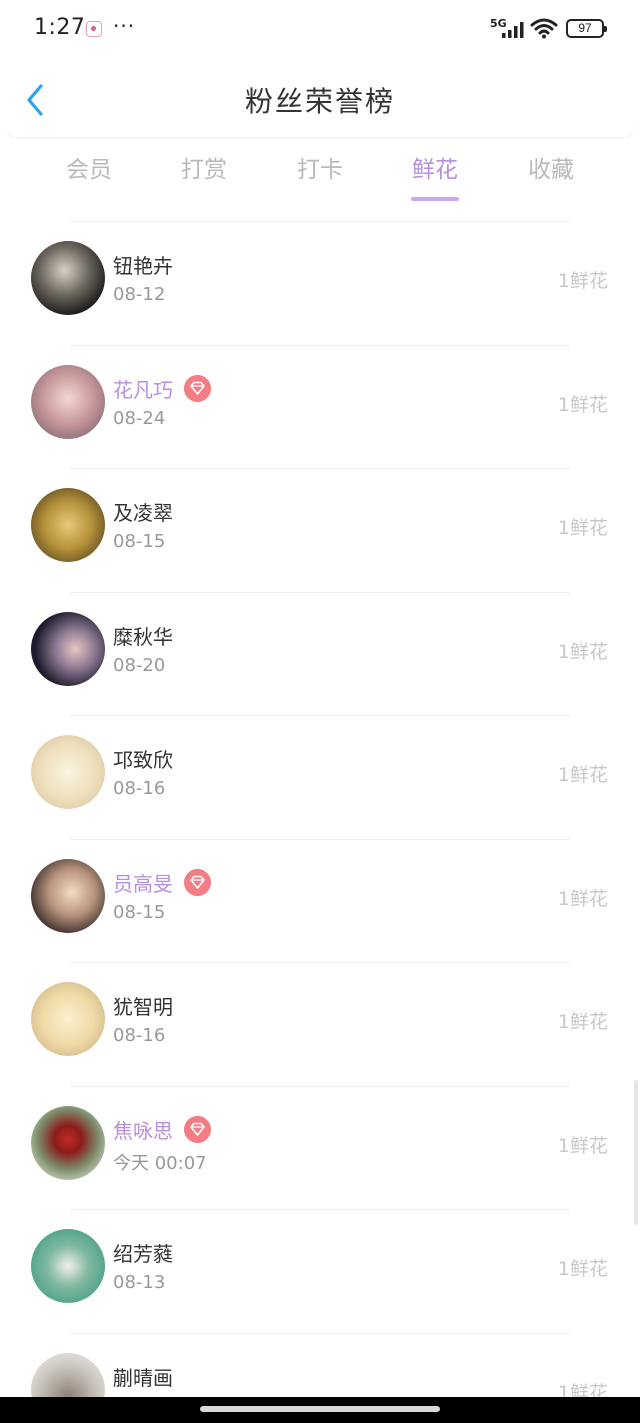  Describe the element at coordinates (143, 760) in the screenshot. I see `fan-name: 邛致欣` at that location.